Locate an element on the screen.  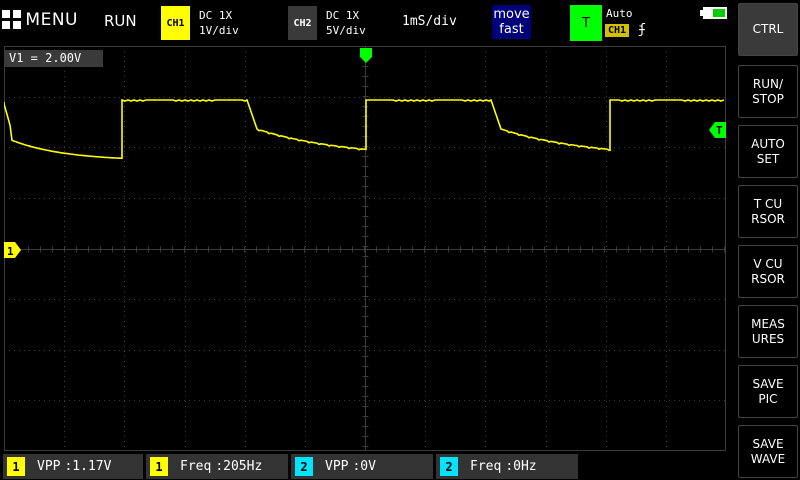
measurement-value: :1.17V is located at coordinates (88, 466).